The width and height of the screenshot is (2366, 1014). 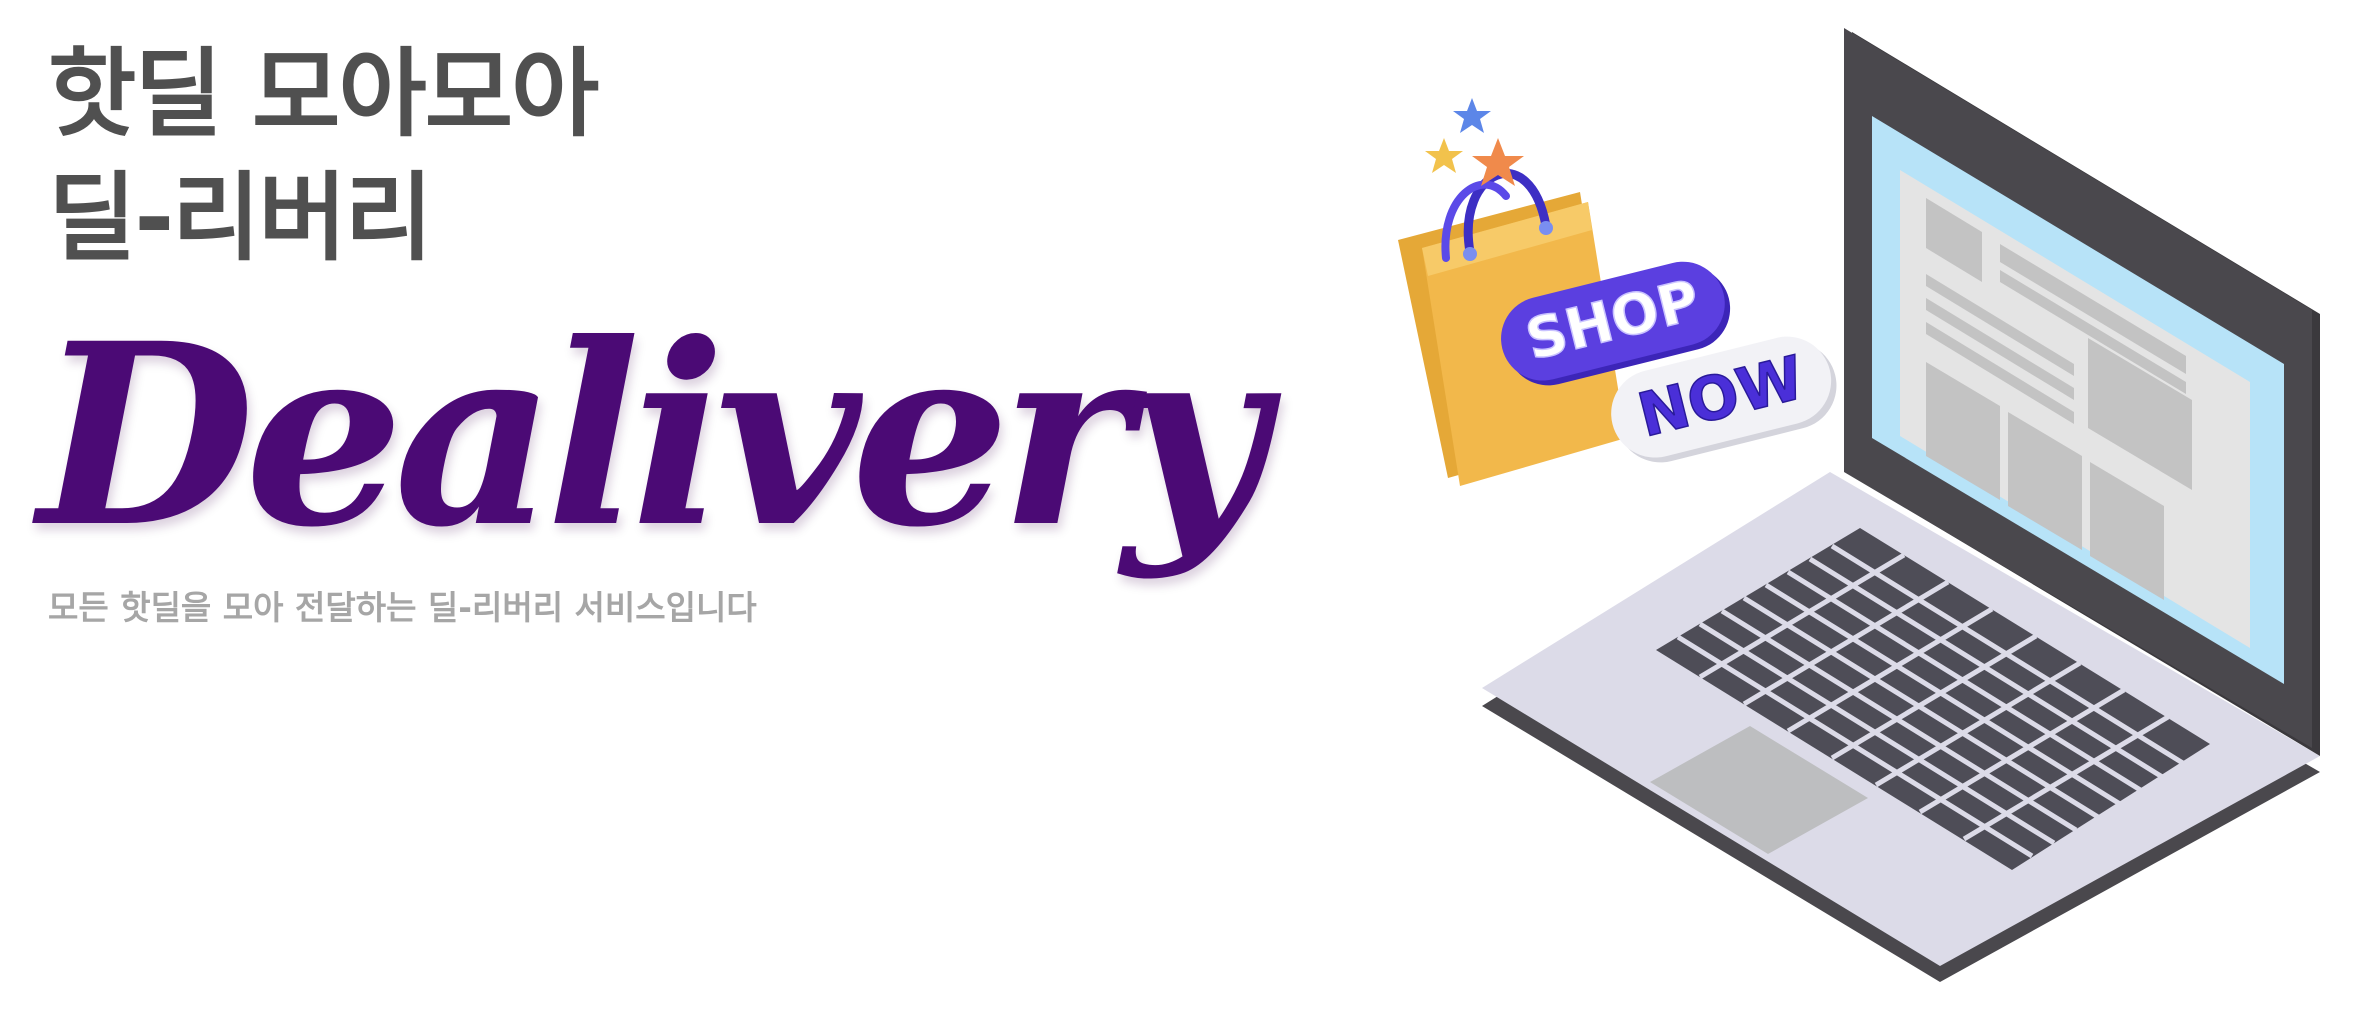 I want to click on hero-headline: 핫딜 모아모아 딜-리버리, so click(x=323, y=156).